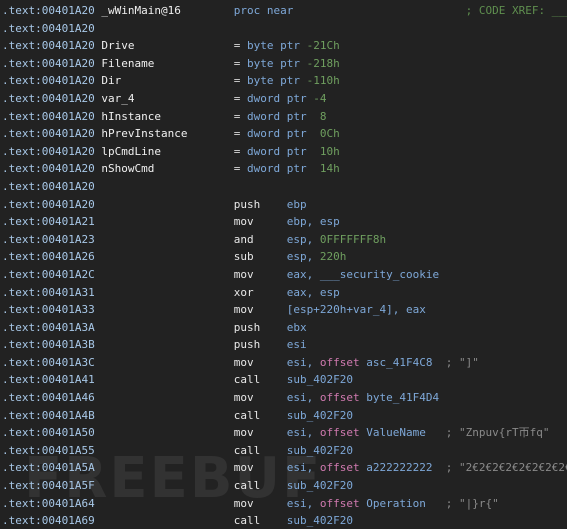  I want to click on line-address: .text:00401A2C, so click(52, 274).